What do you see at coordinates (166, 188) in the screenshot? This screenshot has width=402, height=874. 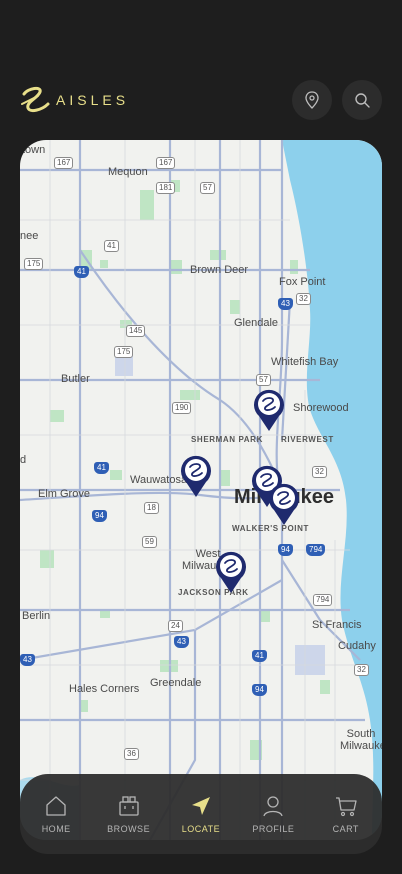 I see `highway-shield: 181` at bounding box center [166, 188].